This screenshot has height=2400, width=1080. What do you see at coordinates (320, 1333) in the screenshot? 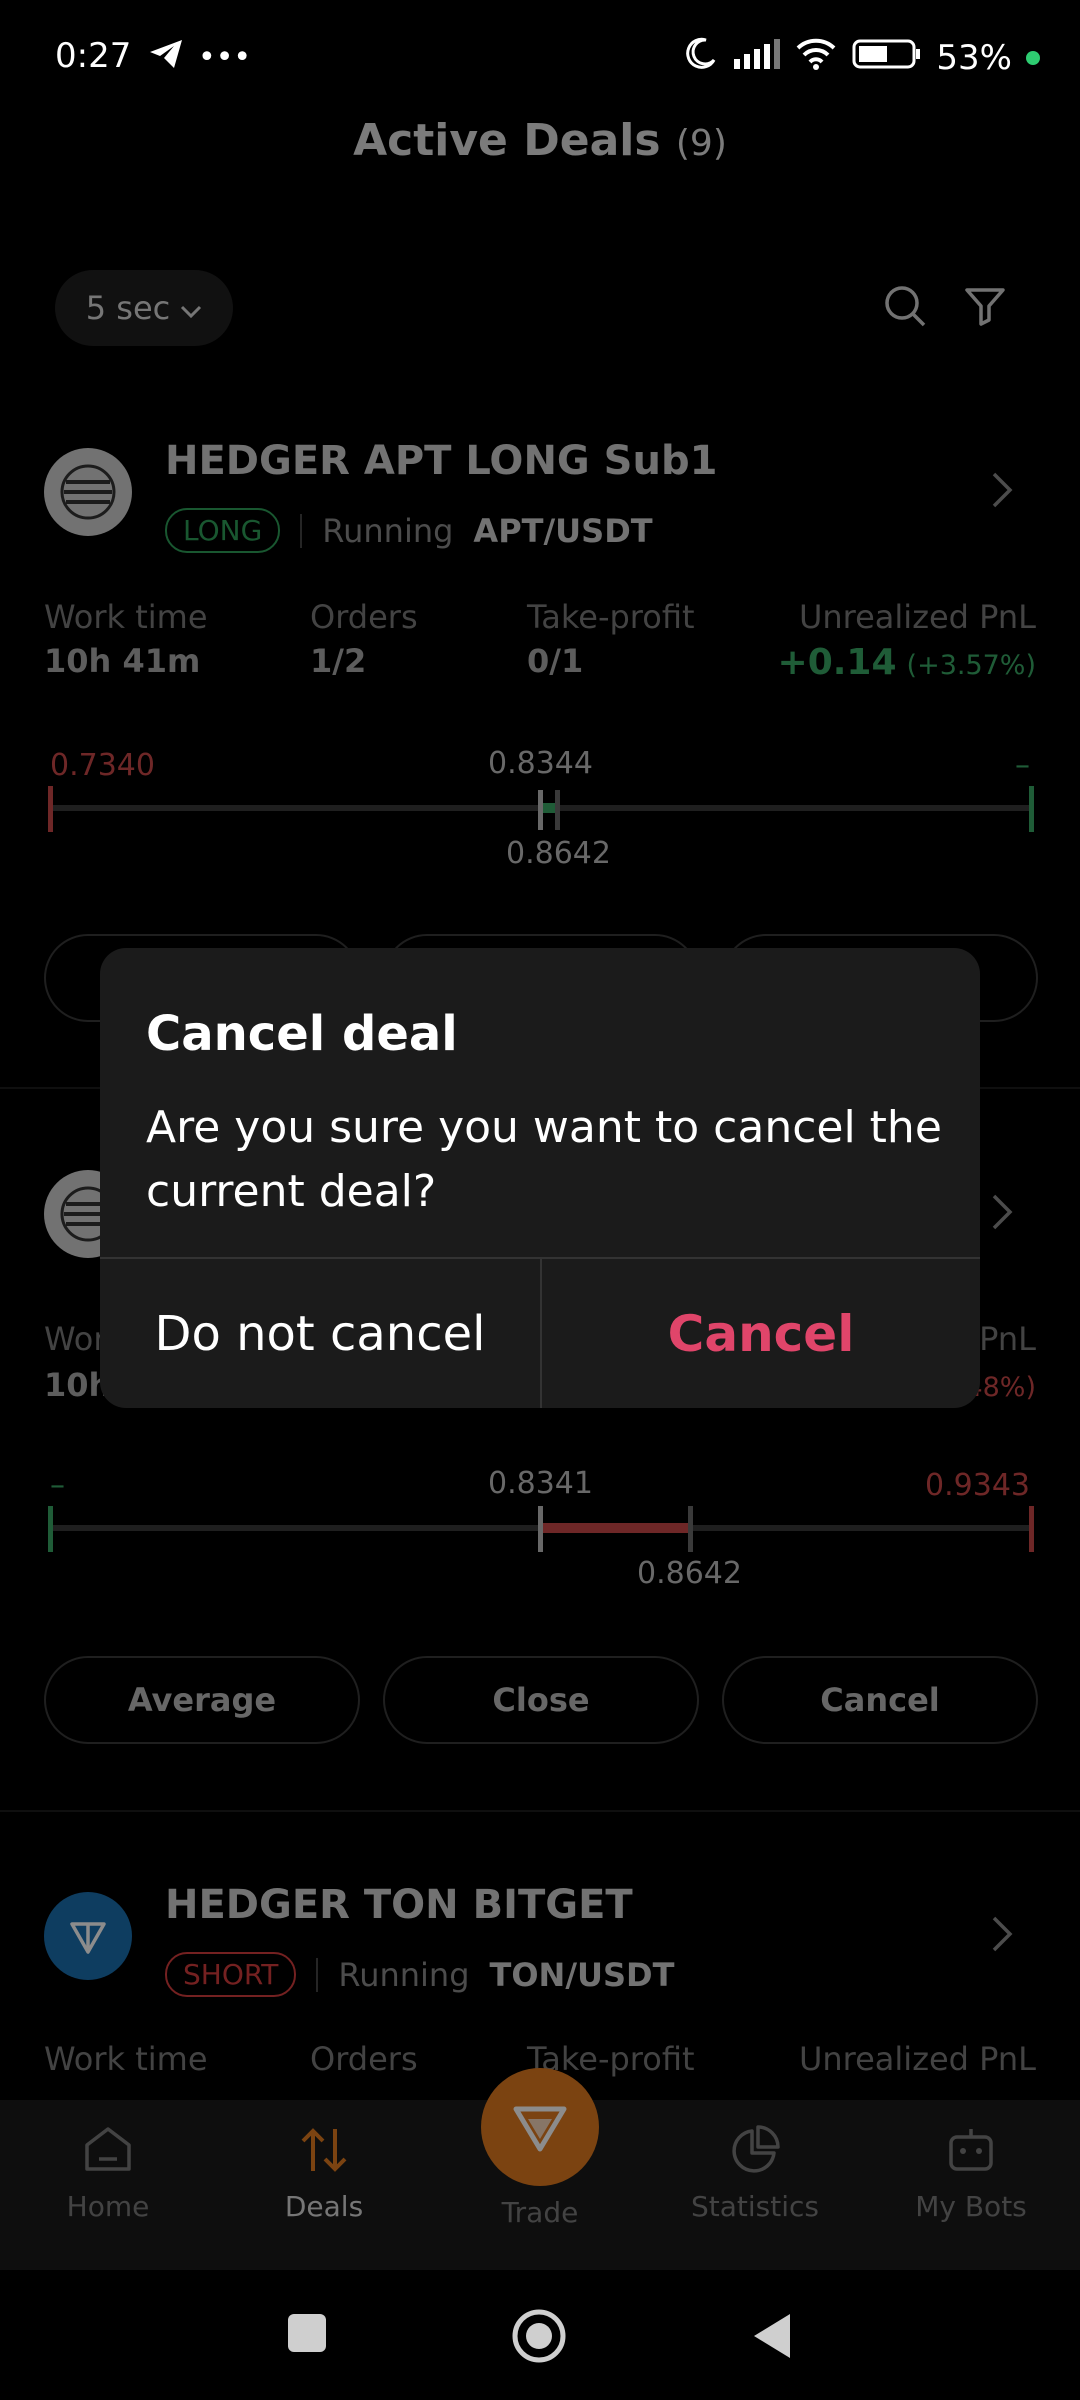
I see `do-not-cancel-button: Do not cancel` at bounding box center [320, 1333].